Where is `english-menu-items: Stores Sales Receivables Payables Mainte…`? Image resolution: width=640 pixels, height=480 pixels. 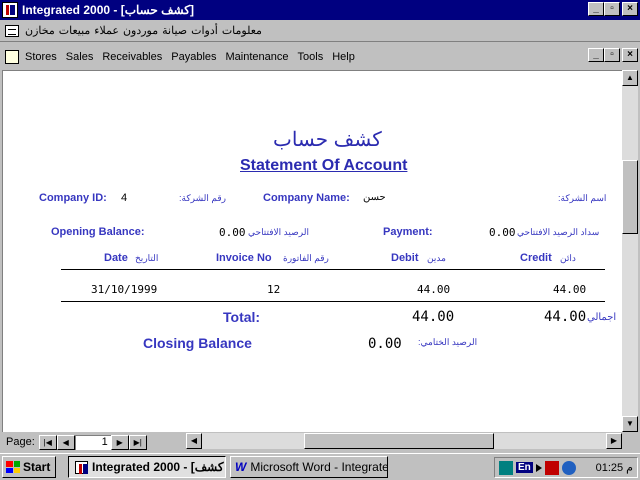 english-menu-items: Stores Sales Receivables Payables Mainte… is located at coordinates (190, 57).